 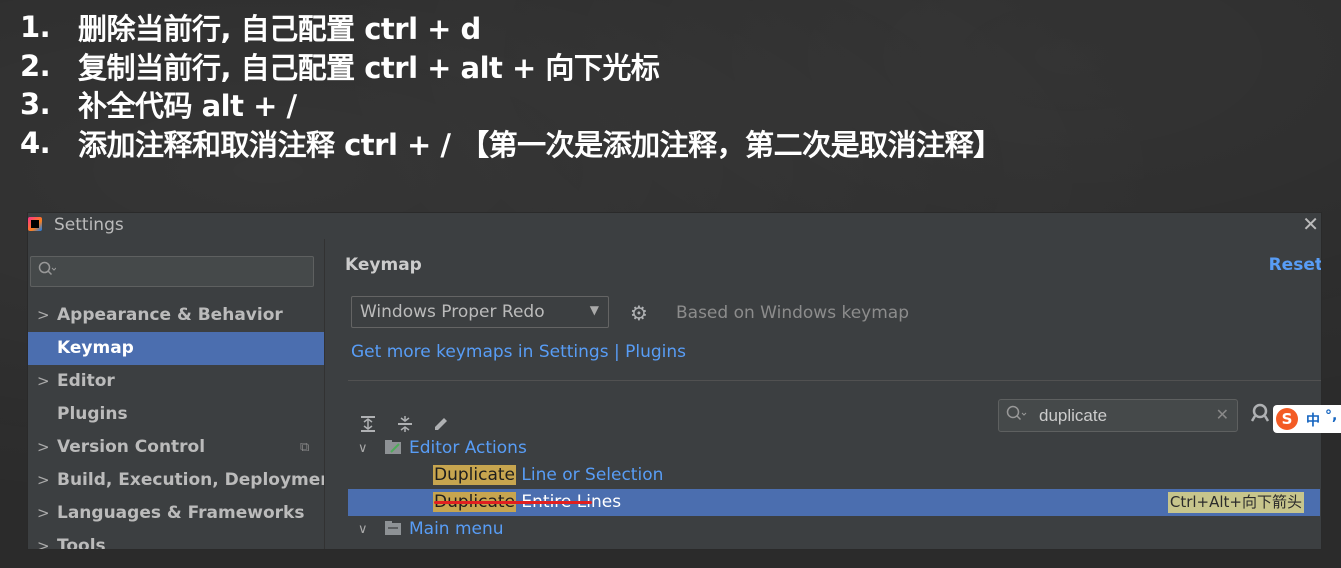 I want to click on sidebar-item-label: Build, Execution, Deployment, so click(x=199, y=480).